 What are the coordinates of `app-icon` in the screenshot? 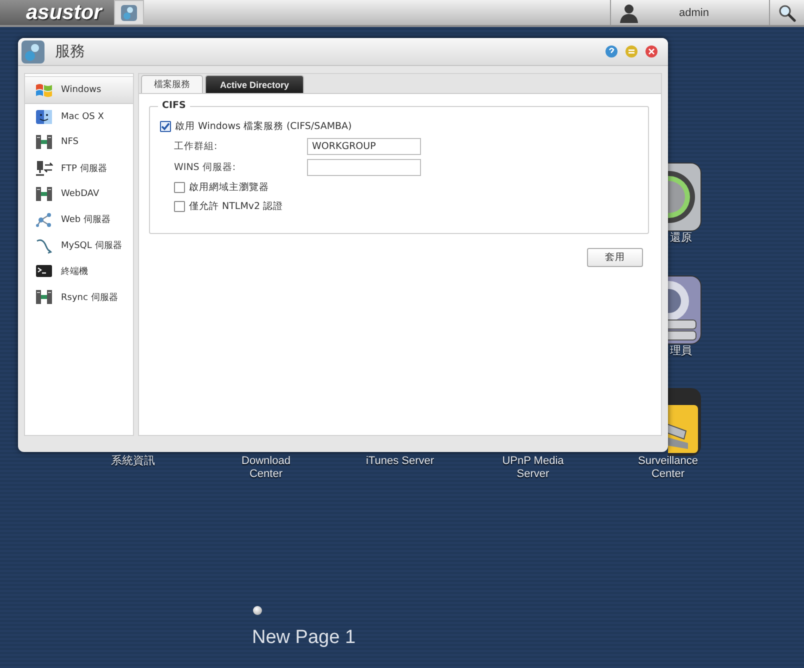 It's located at (129, 13).